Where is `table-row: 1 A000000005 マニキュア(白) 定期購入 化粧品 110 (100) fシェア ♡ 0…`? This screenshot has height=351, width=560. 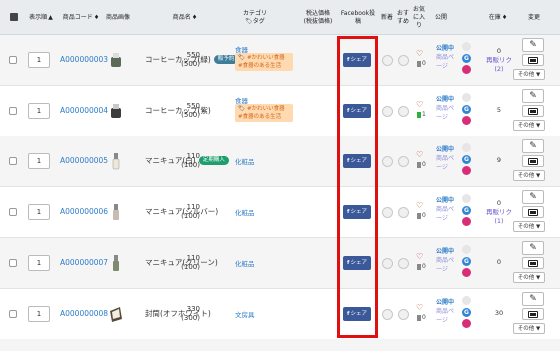
table-row: 1 A000000005 マニキュア(白) 定期購入 化粧品 110 (100) fシェア ♡ 0… is located at coordinates (280, 161).